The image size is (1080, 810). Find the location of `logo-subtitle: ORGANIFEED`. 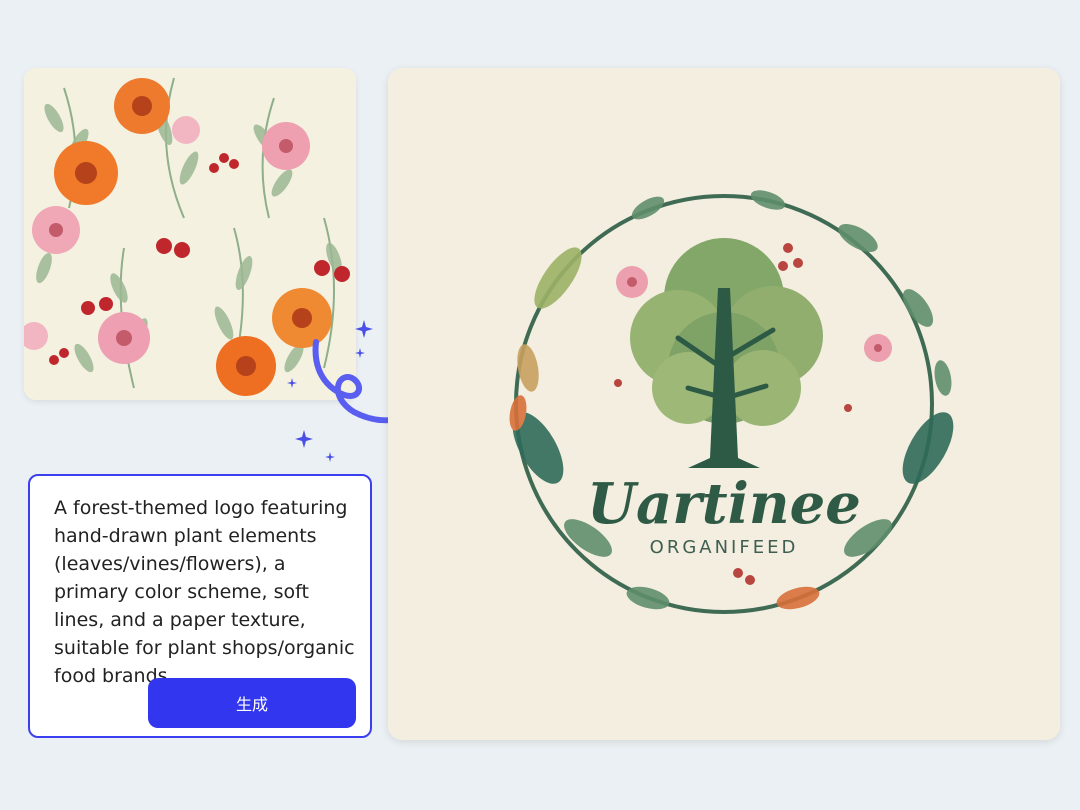

logo-subtitle: ORGANIFEED is located at coordinates (724, 547).